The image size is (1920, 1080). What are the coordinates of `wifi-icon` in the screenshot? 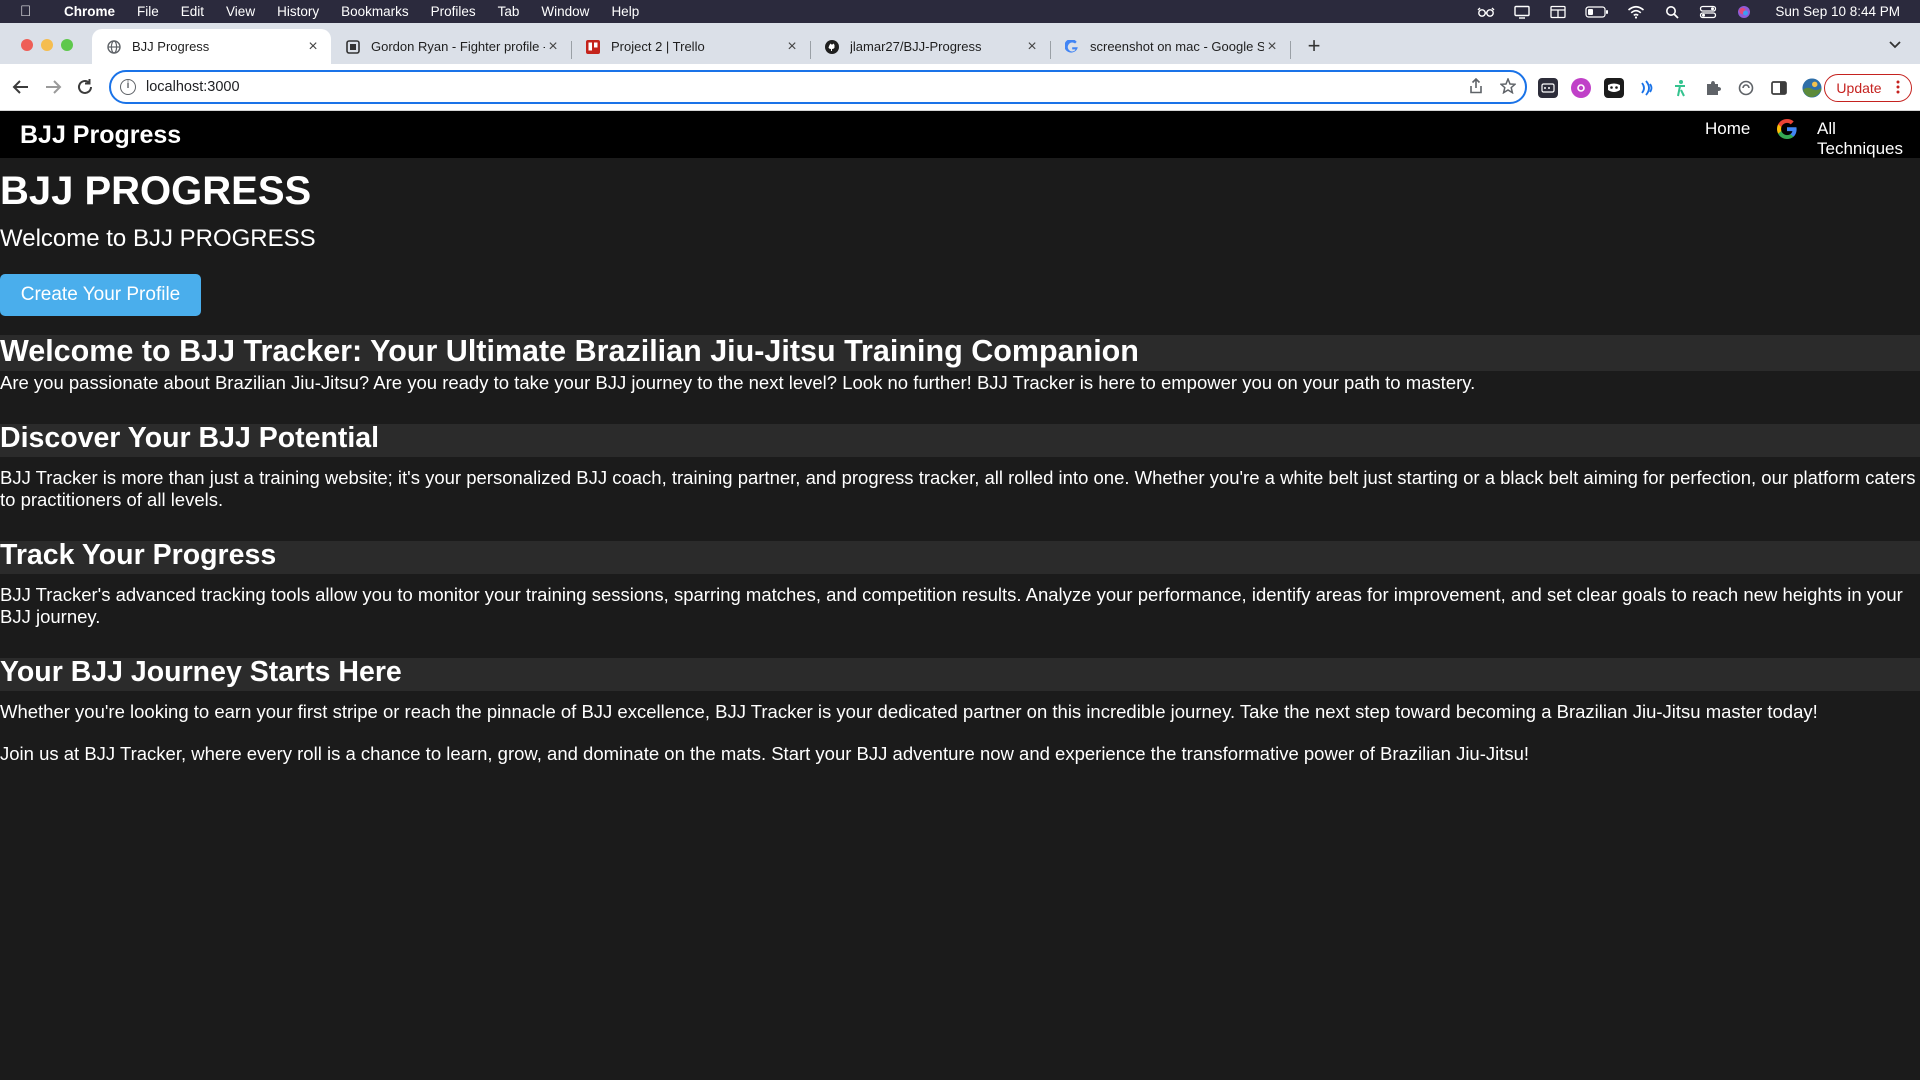 It's located at (1636, 12).